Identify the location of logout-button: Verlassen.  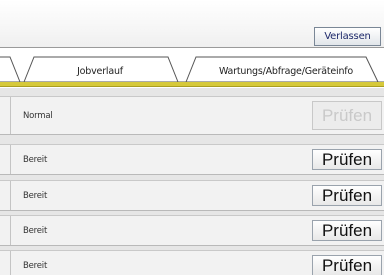
(347, 36).